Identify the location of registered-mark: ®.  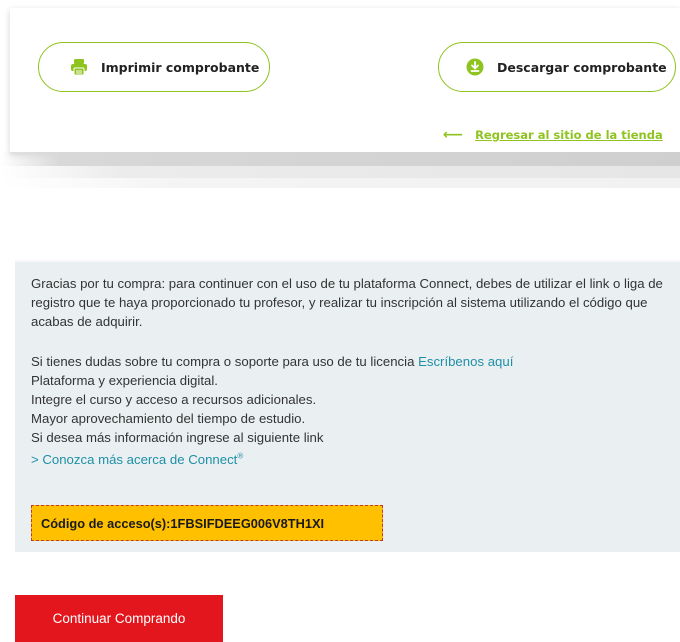
(240, 456).